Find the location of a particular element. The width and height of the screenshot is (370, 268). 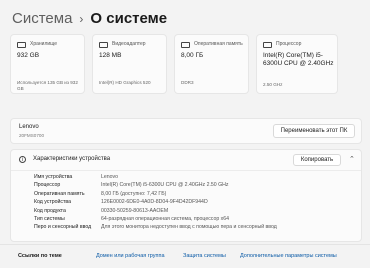

chevron-up-icon: ⌃ is located at coordinates (352, 159).